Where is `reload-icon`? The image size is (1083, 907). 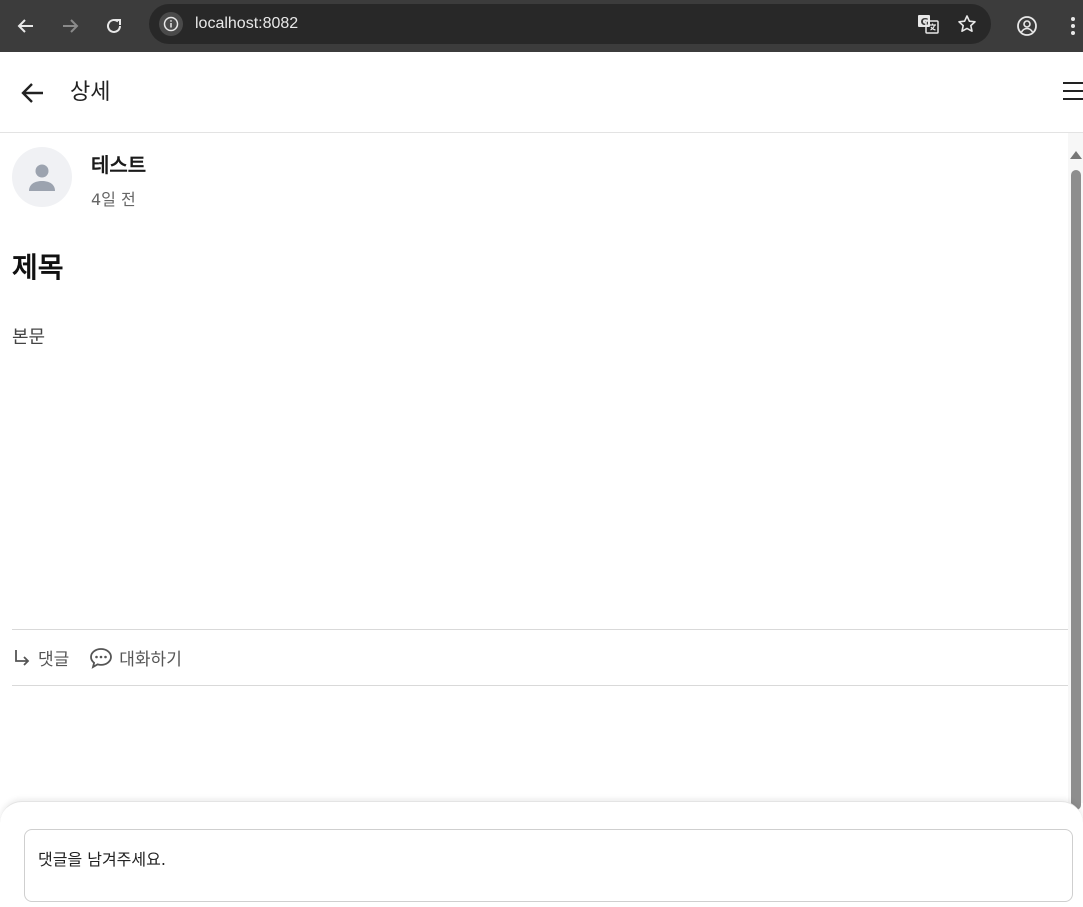 reload-icon is located at coordinates (114, 25).